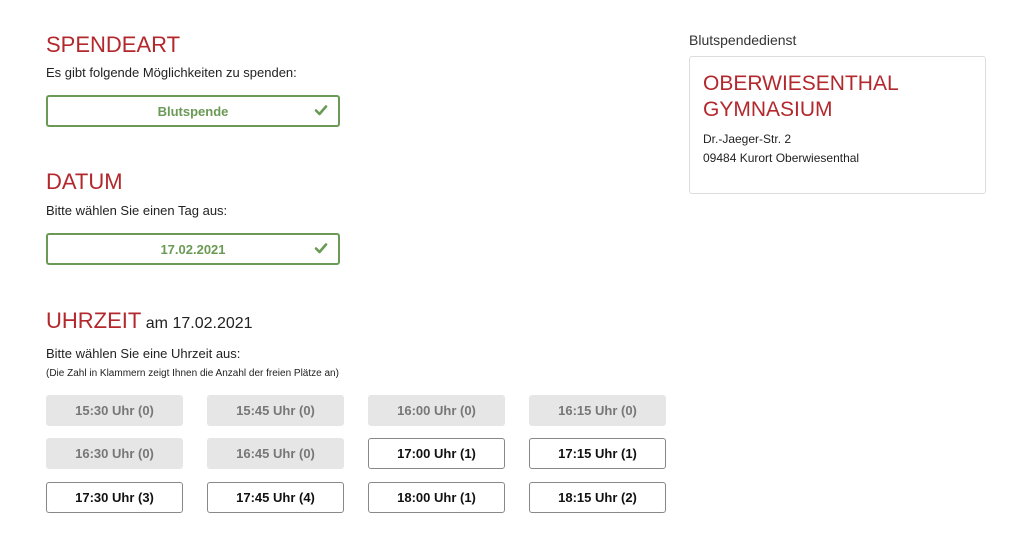  What do you see at coordinates (275, 453) in the screenshot?
I see `time-slot-button: 16:45 Uhr (0)` at bounding box center [275, 453].